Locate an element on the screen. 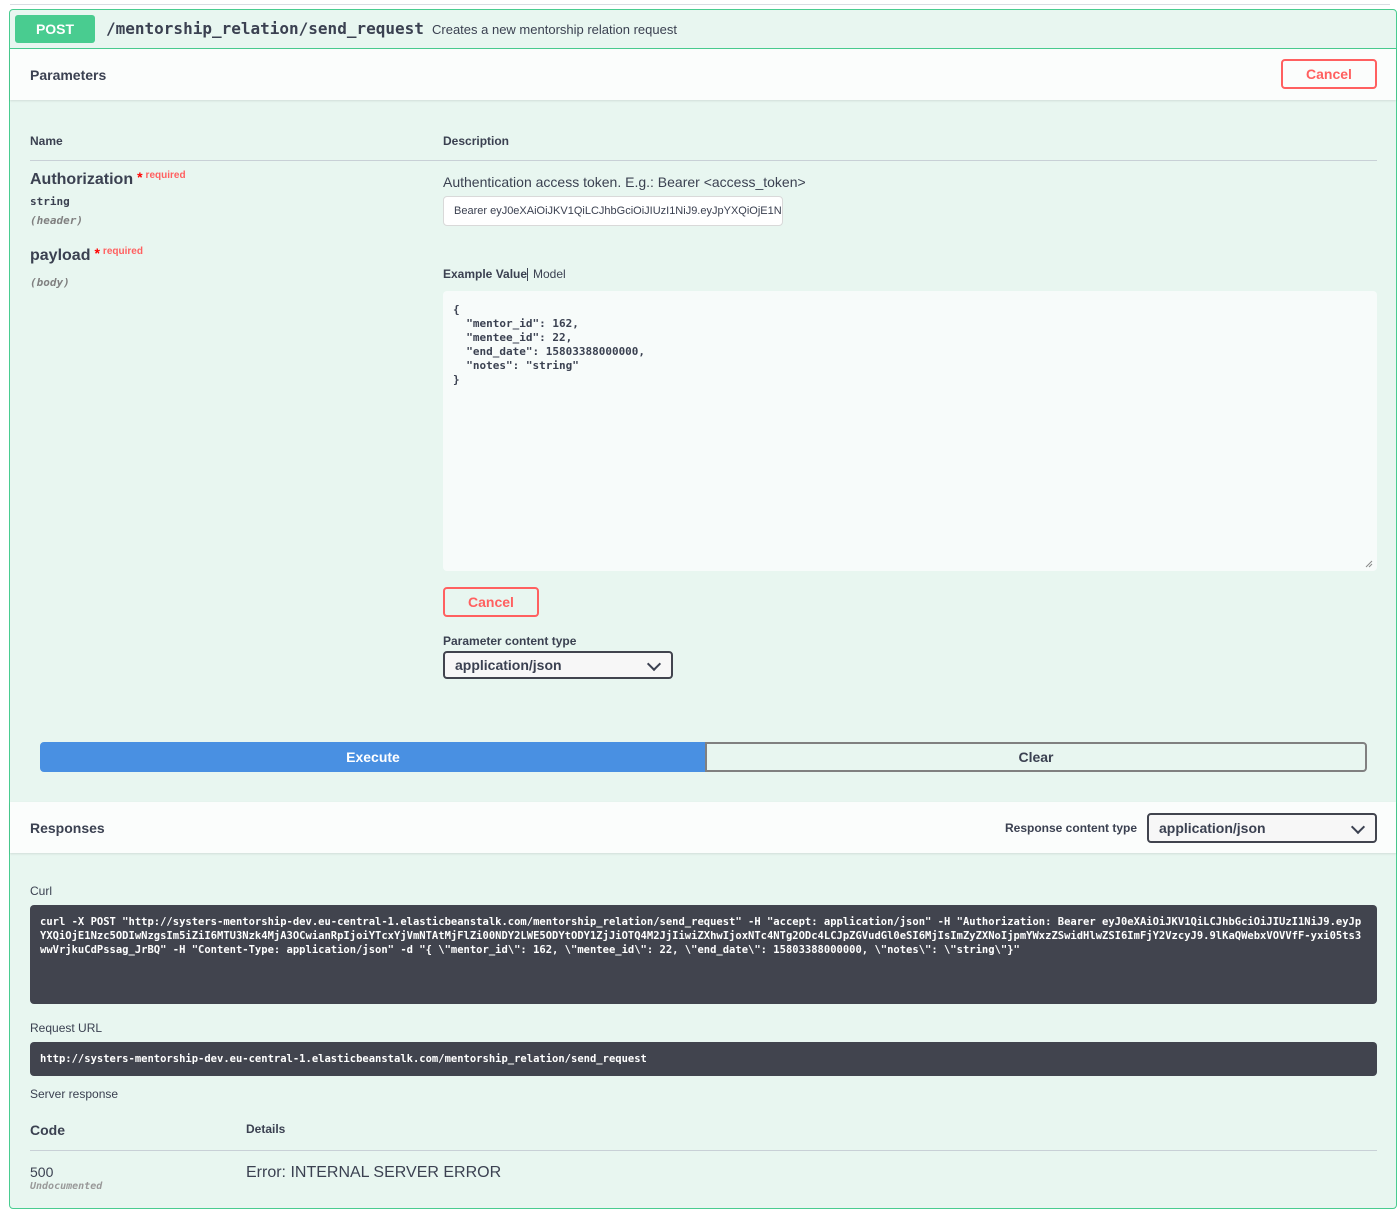 This screenshot has width=1399, height=1209. resize-grip-icon is located at coordinates (1369, 564).